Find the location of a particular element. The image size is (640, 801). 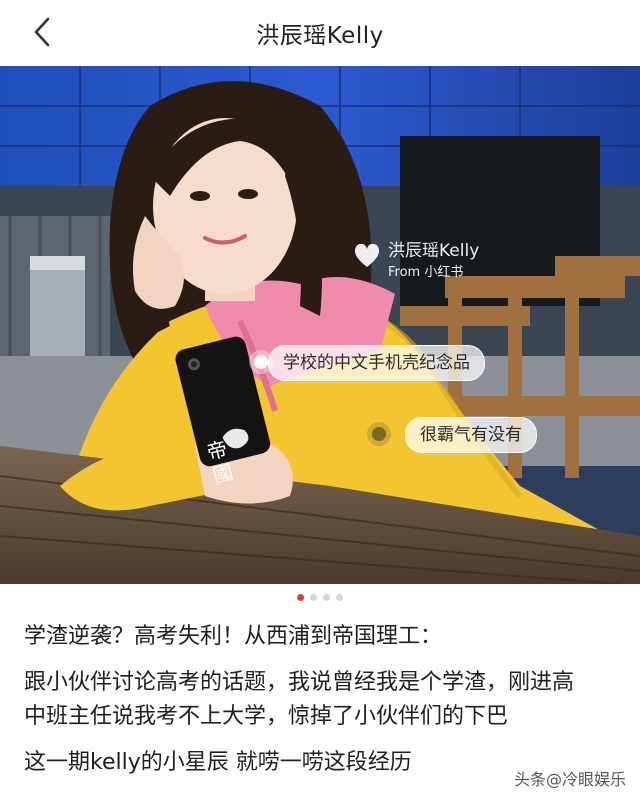

carousel-indicator is located at coordinates (320, 597).